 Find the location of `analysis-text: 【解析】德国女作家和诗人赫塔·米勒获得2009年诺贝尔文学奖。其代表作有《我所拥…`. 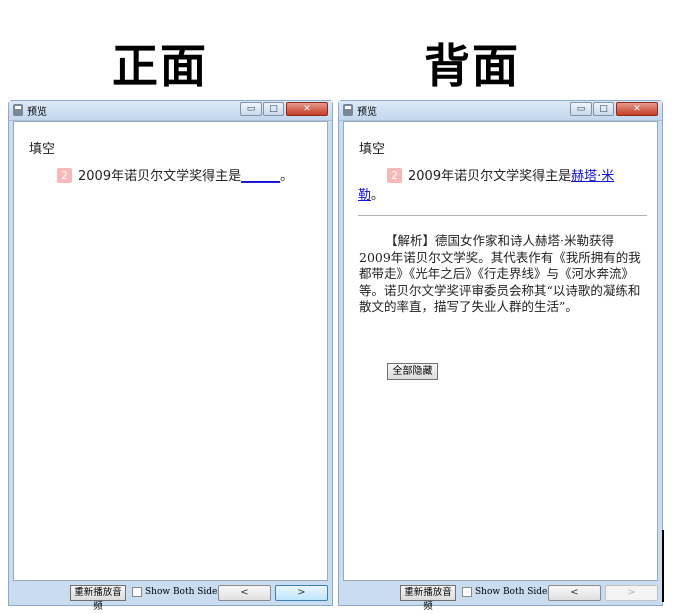

analysis-text: 【解析】德国女作家和诗人赫塔·米勒获得2009年诺贝尔文学奖。其代表作有《我所拥… is located at coordinates (500, 273).